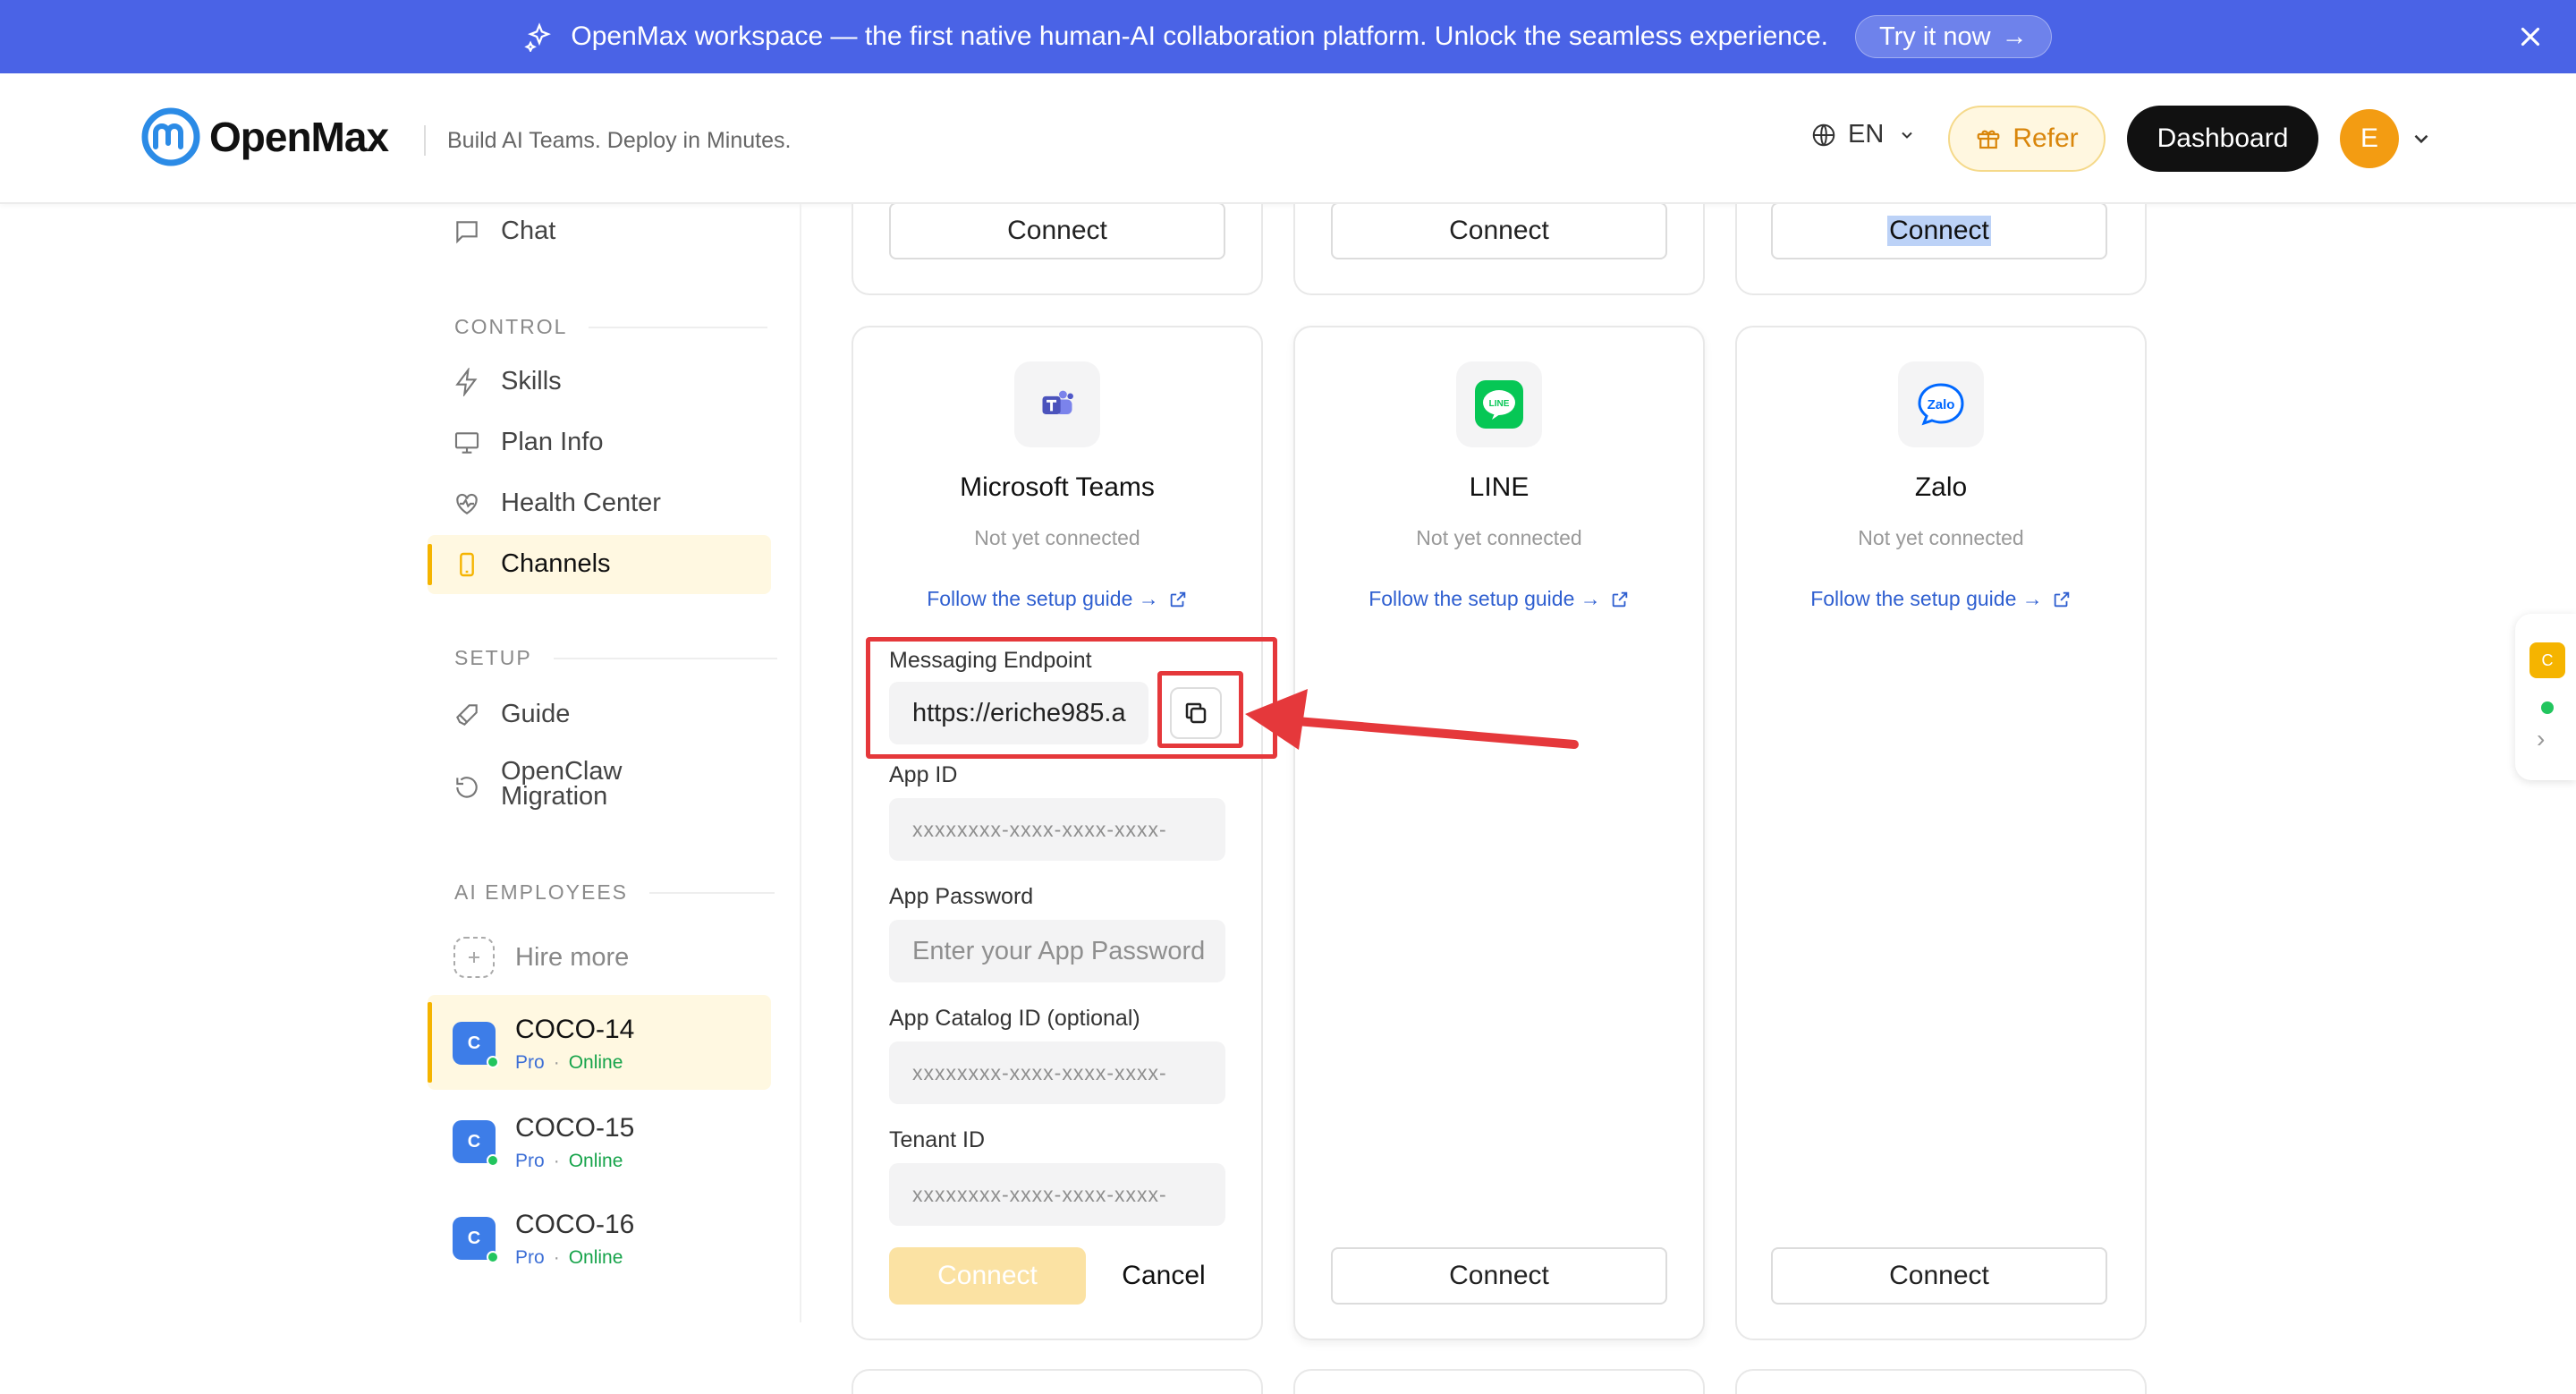 Image resolution: width=2576 pixels, height=1394 pixels. I want to click on app-password-label: App Password, so click(961, 896).